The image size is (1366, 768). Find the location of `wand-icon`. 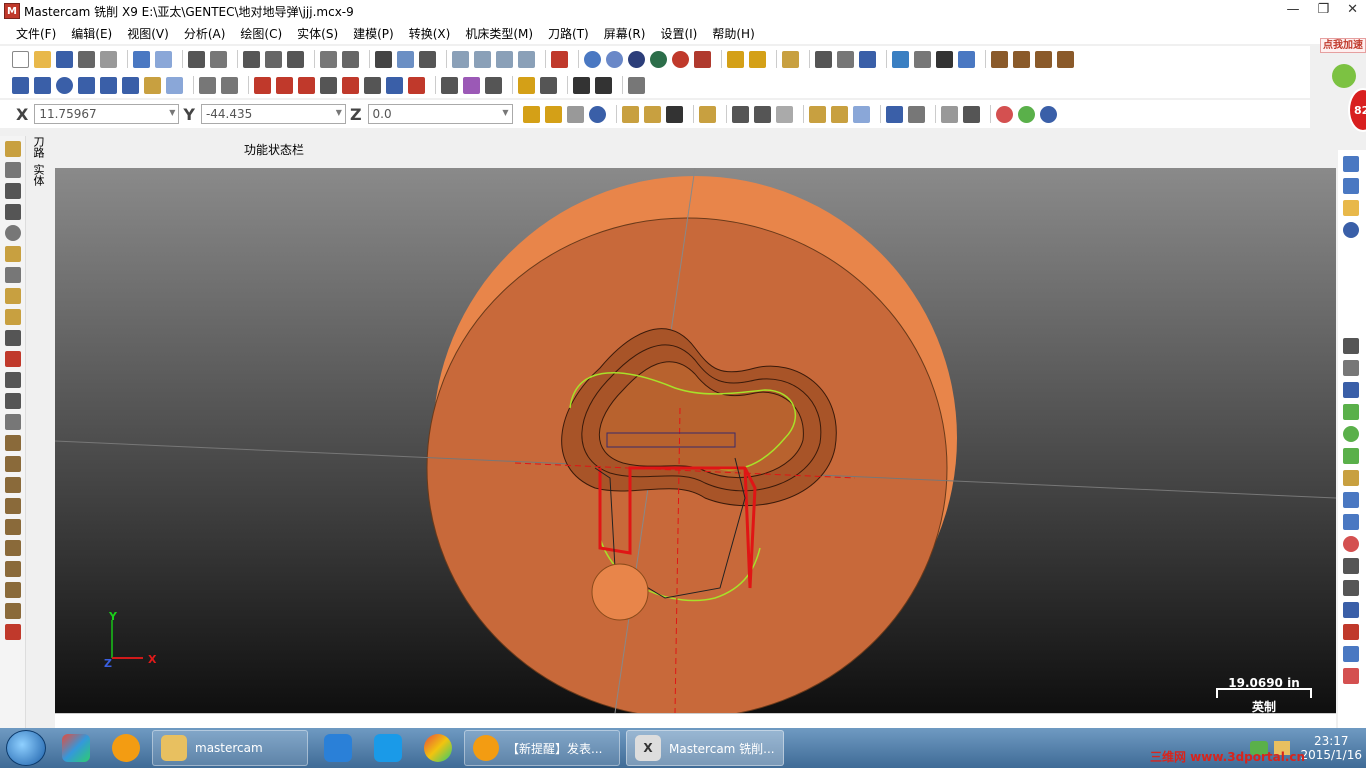

wand-icon is located at coordinates (790, 59).